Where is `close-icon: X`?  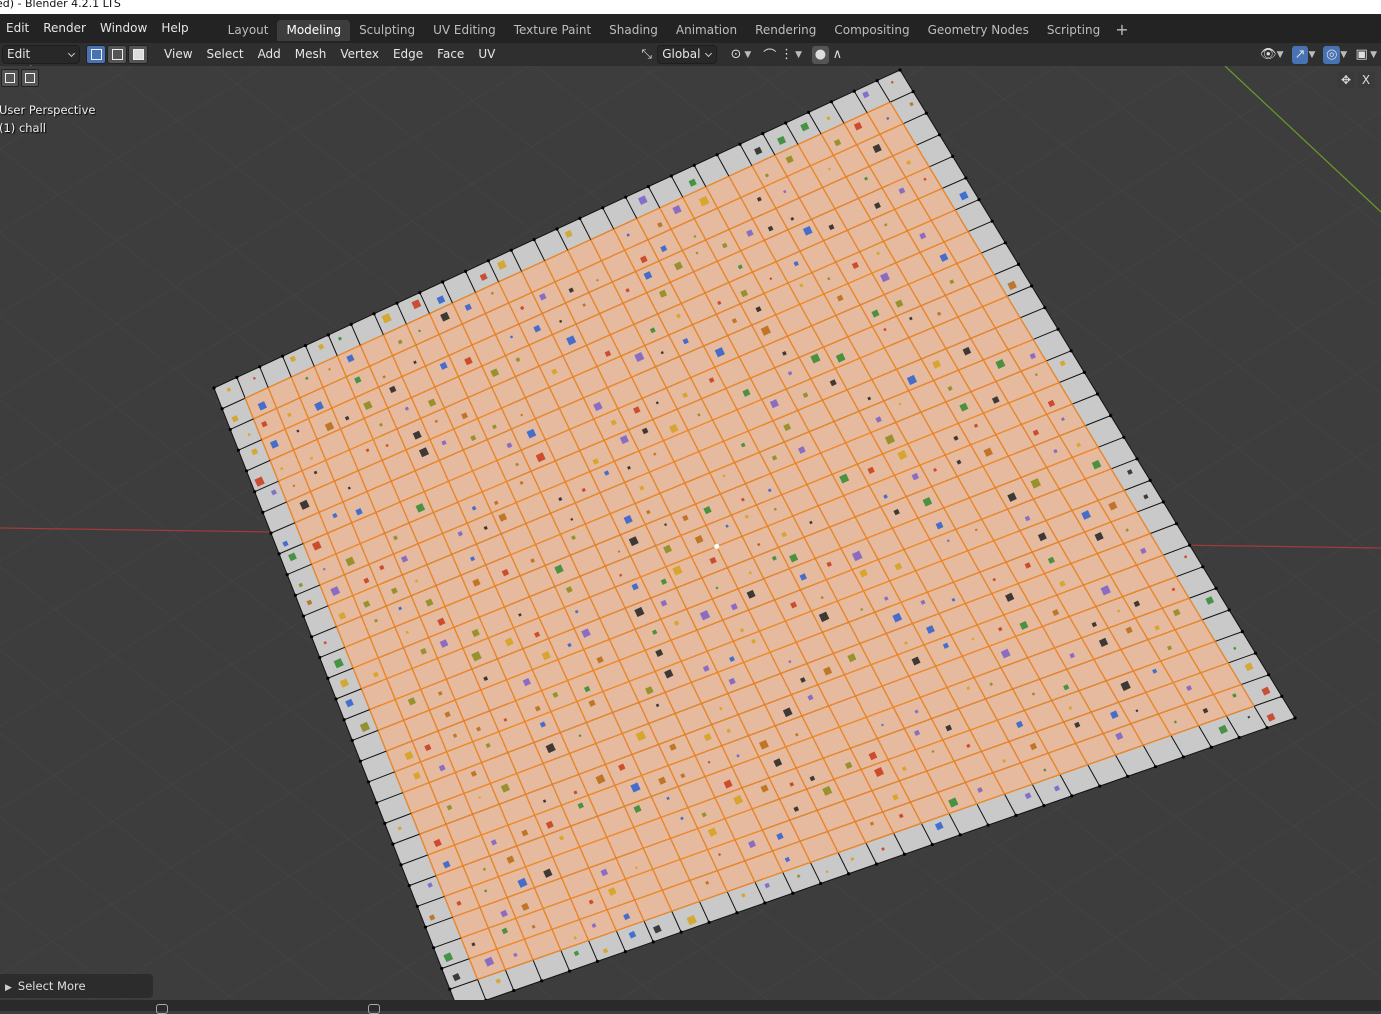 close-icon: X is located at coordinates (1366, 80).